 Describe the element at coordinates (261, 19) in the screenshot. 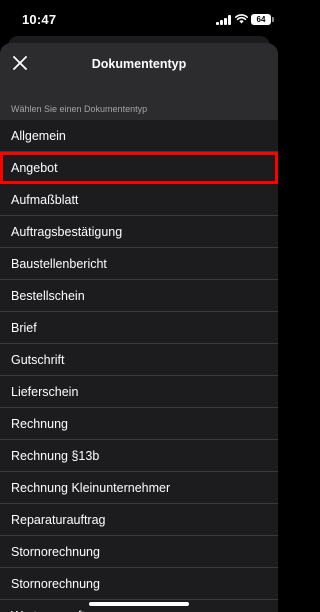

I see `battery-icon: 64` at that location.